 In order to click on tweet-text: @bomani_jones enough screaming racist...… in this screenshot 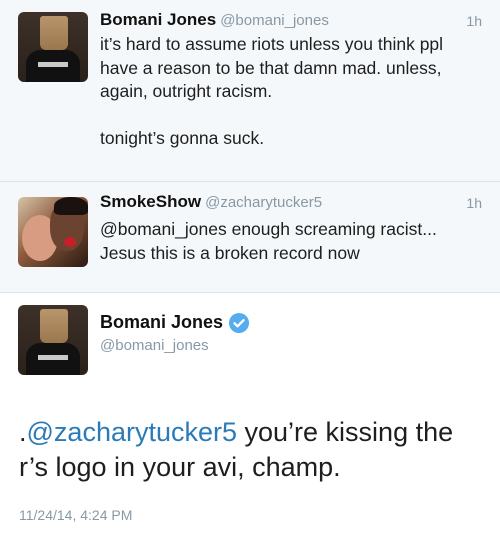, I will do `click(268, 241)`.